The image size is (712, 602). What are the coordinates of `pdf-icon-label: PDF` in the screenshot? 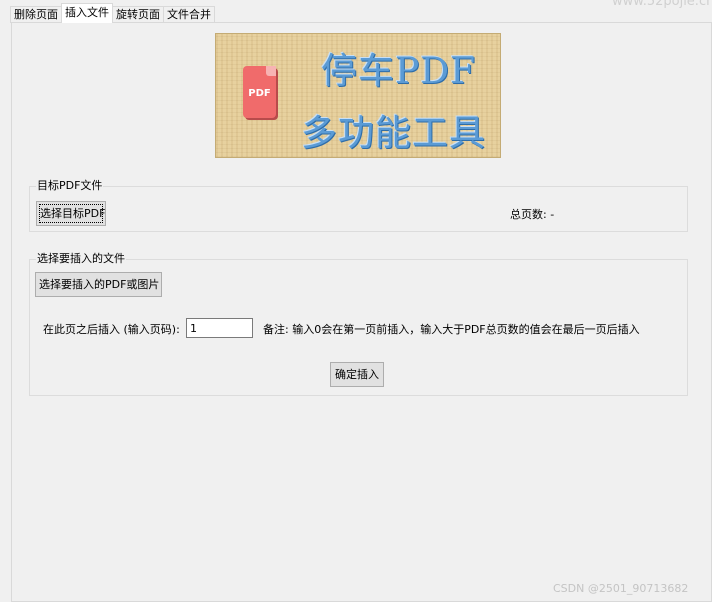 It's located at (259, 93).